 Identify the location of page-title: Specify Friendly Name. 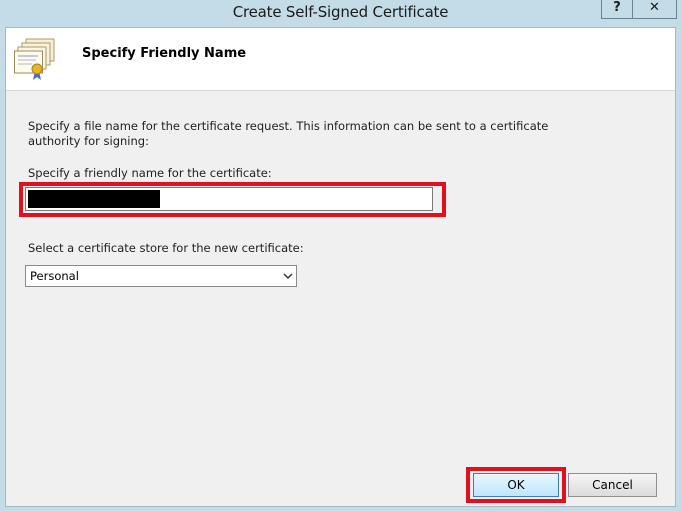
(164, 53).